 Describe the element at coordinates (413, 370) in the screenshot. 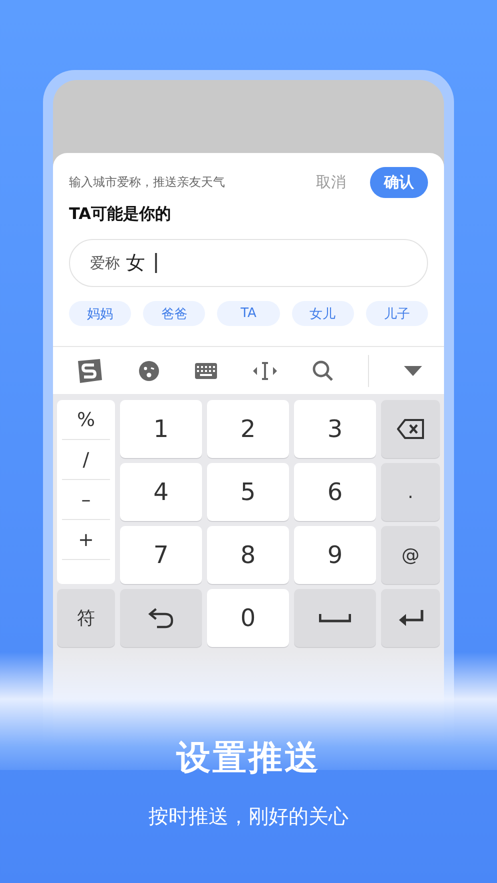

I see `collapse-icon` at that location.